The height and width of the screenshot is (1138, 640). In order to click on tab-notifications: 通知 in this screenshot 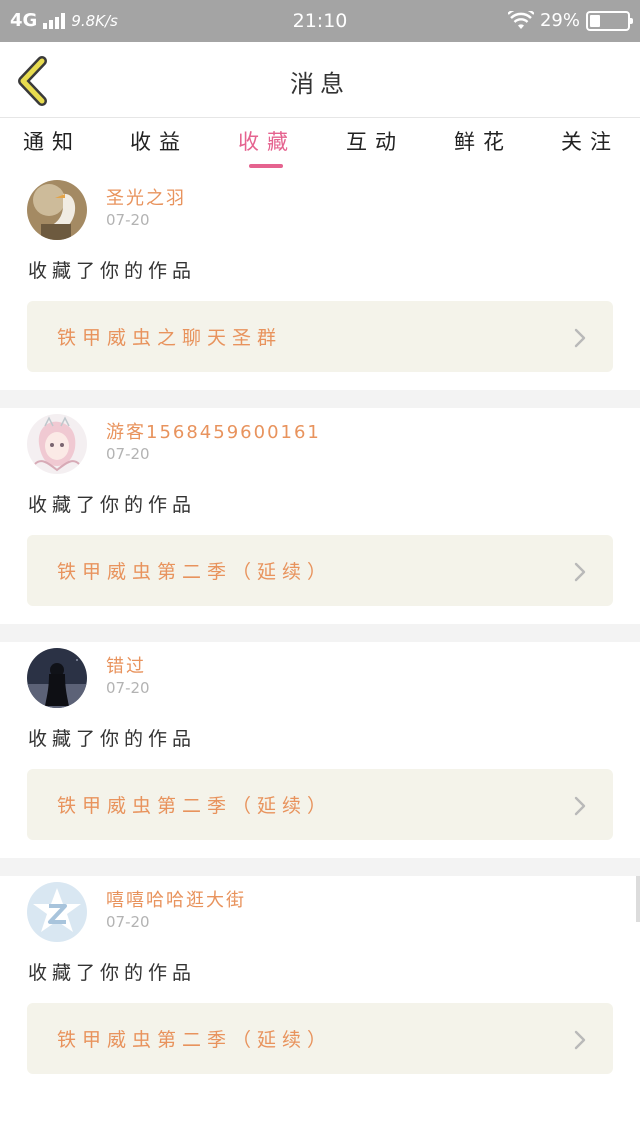, I will do `click(52, 141)`.